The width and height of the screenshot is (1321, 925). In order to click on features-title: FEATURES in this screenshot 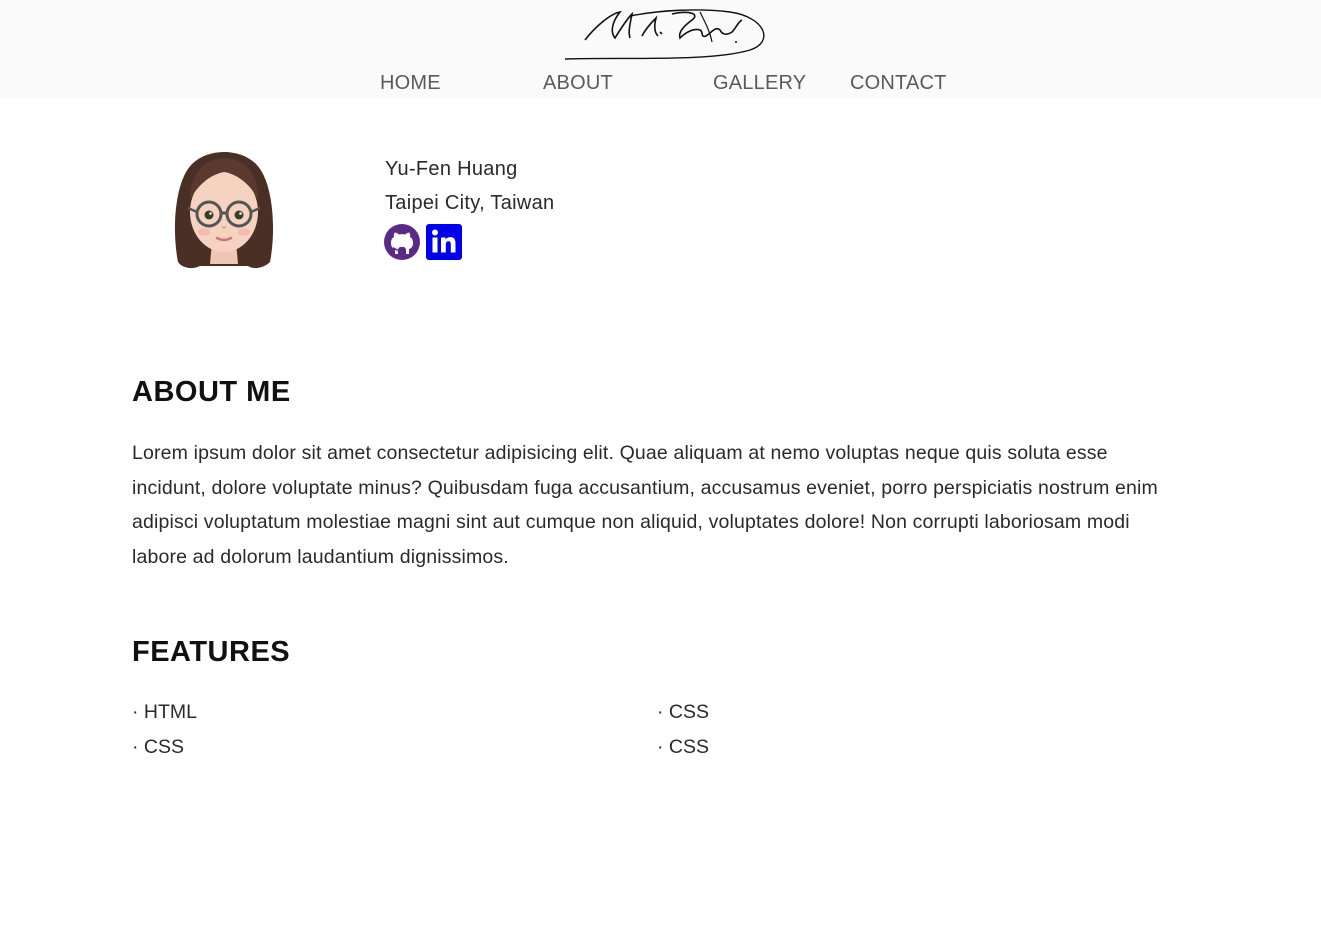, I will do `click(211, 652)`.